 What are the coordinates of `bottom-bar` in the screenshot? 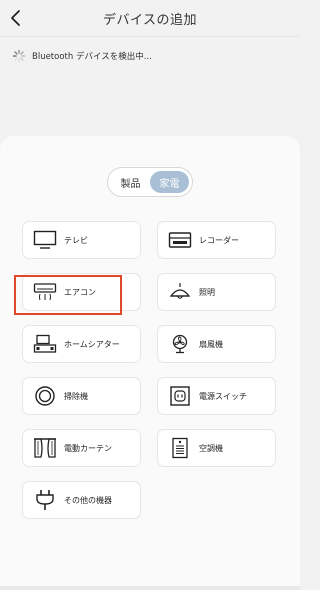 It's located at (150, 588).